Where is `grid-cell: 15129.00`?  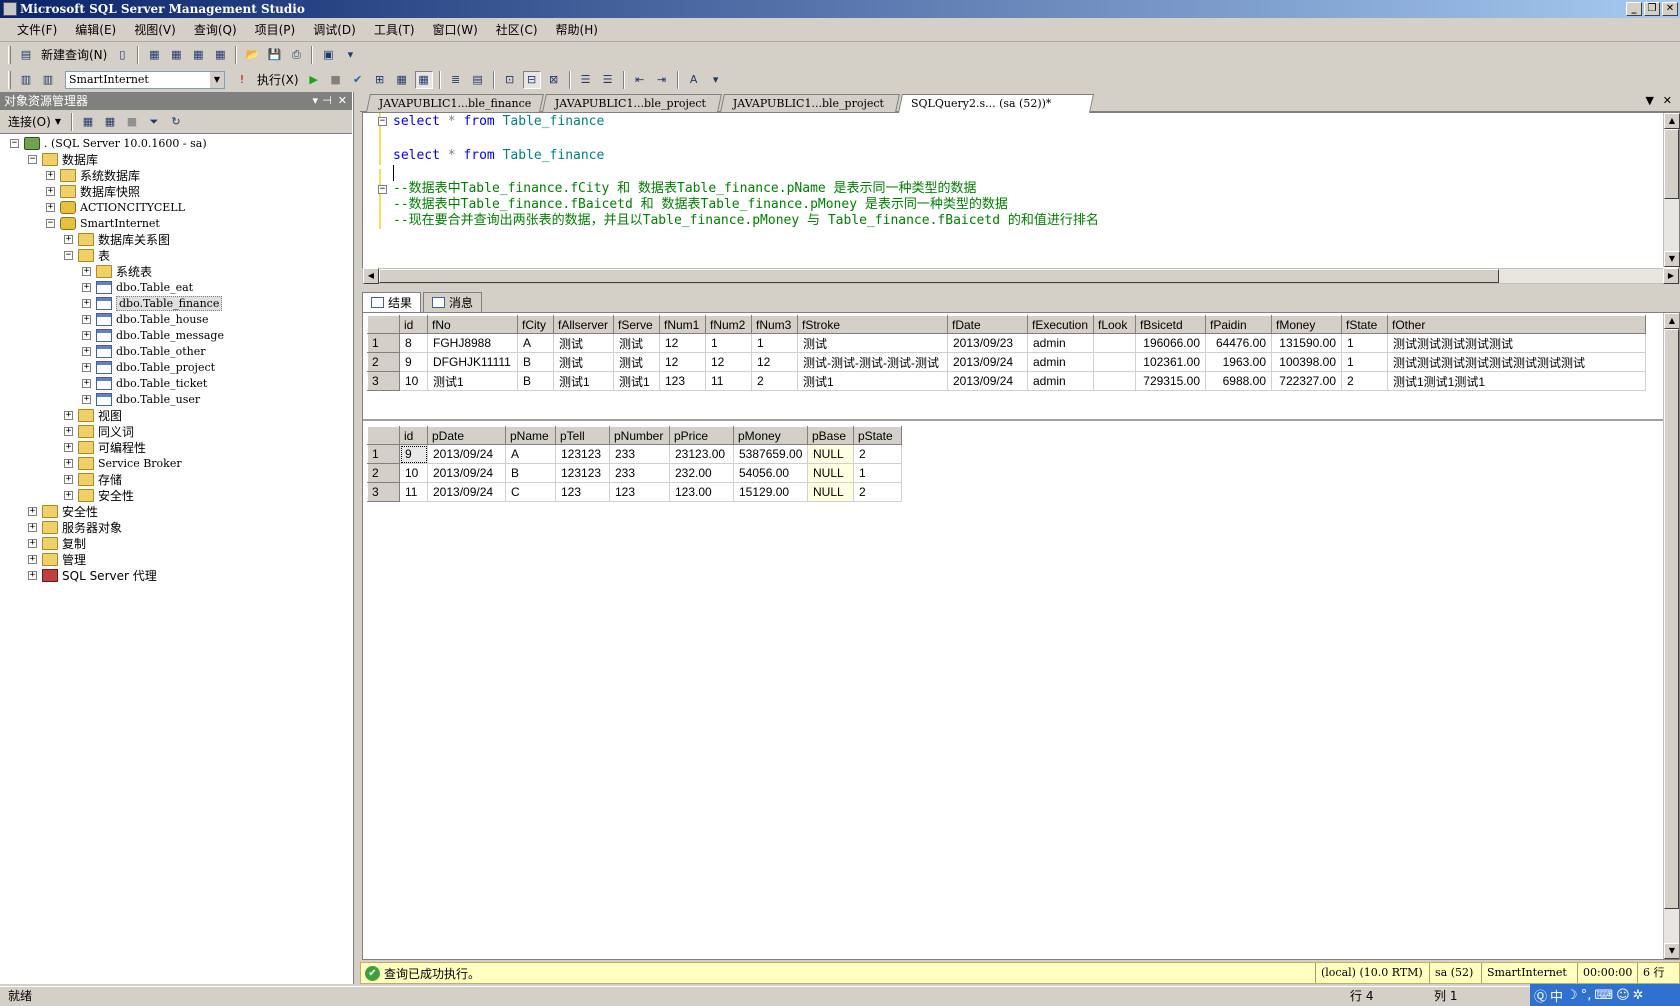
grid-cell: 15129.00 is located at coordinates (770, 492).